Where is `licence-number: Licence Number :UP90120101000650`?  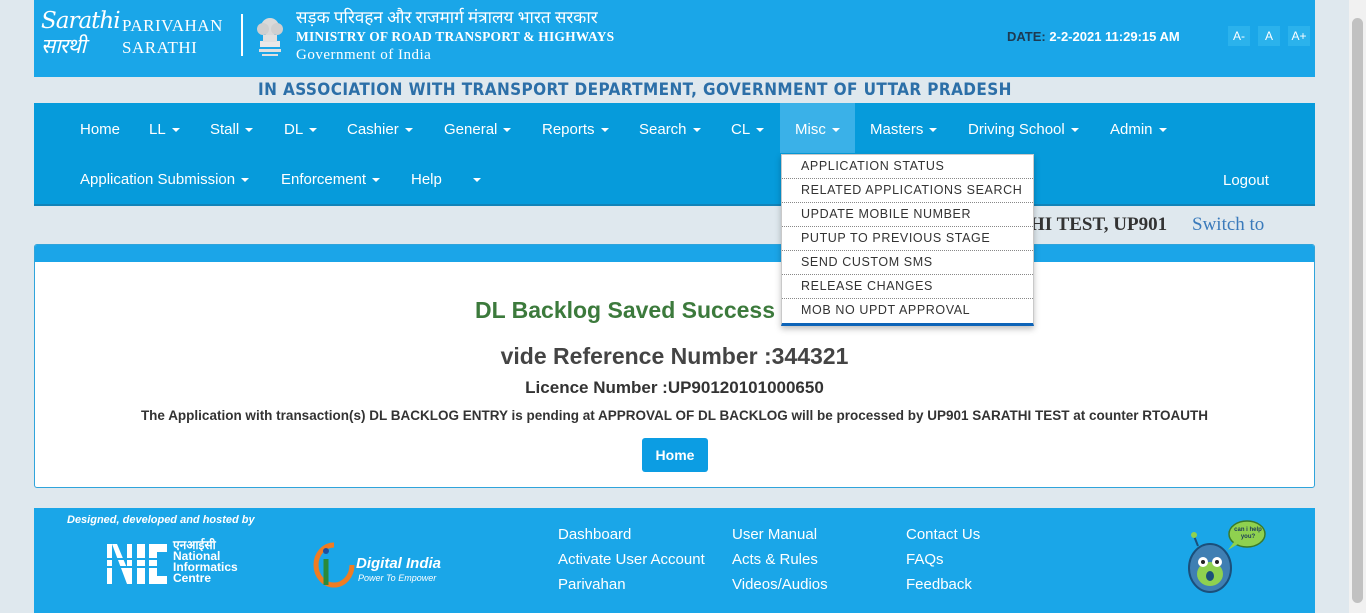
licence-number: Licence Number :UP90120101000650 is located at coordinates (674, 387).